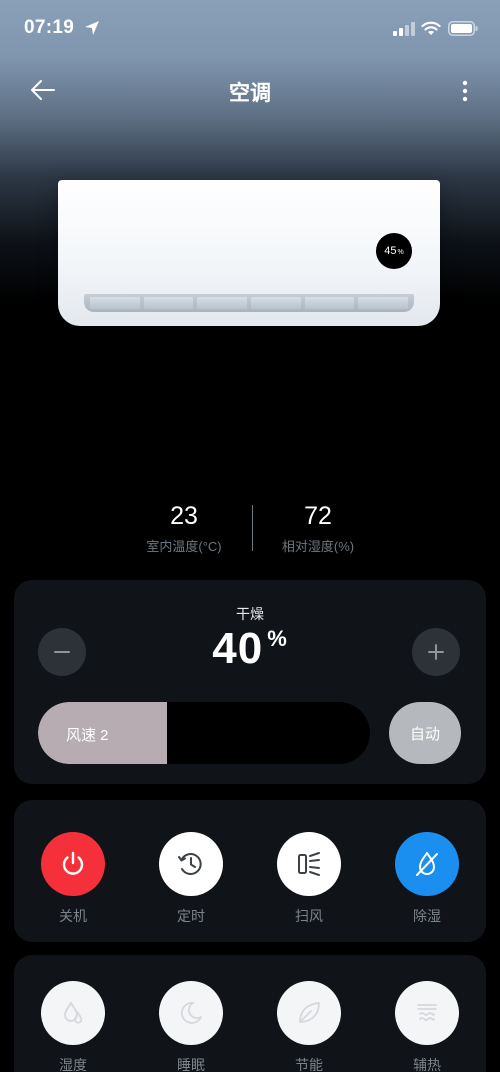  What do you see at coordinates (204, 733) in the screenshot?
I see `fan-speed-slider: 风速 2` at bounding box center [204, 733].